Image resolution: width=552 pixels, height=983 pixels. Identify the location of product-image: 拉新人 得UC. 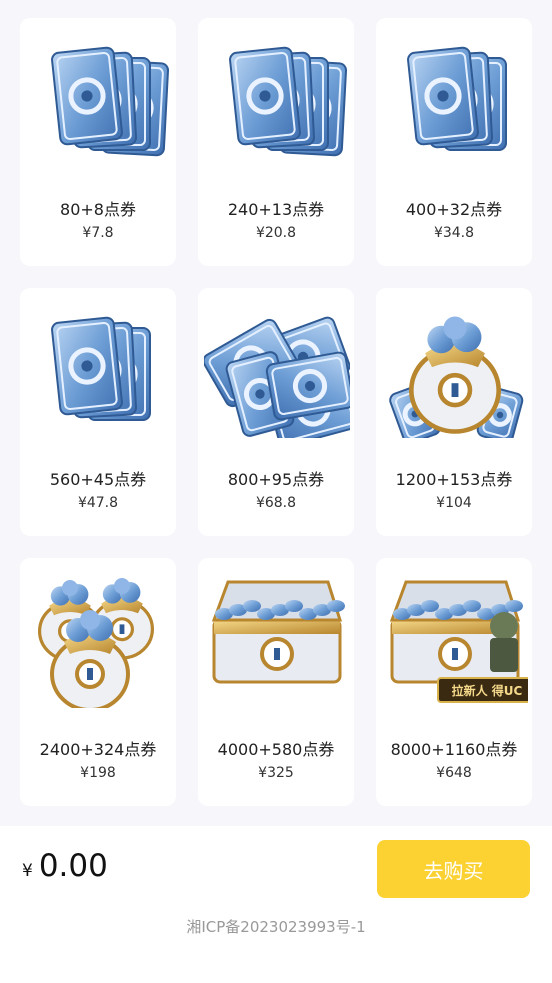
(455, 638).